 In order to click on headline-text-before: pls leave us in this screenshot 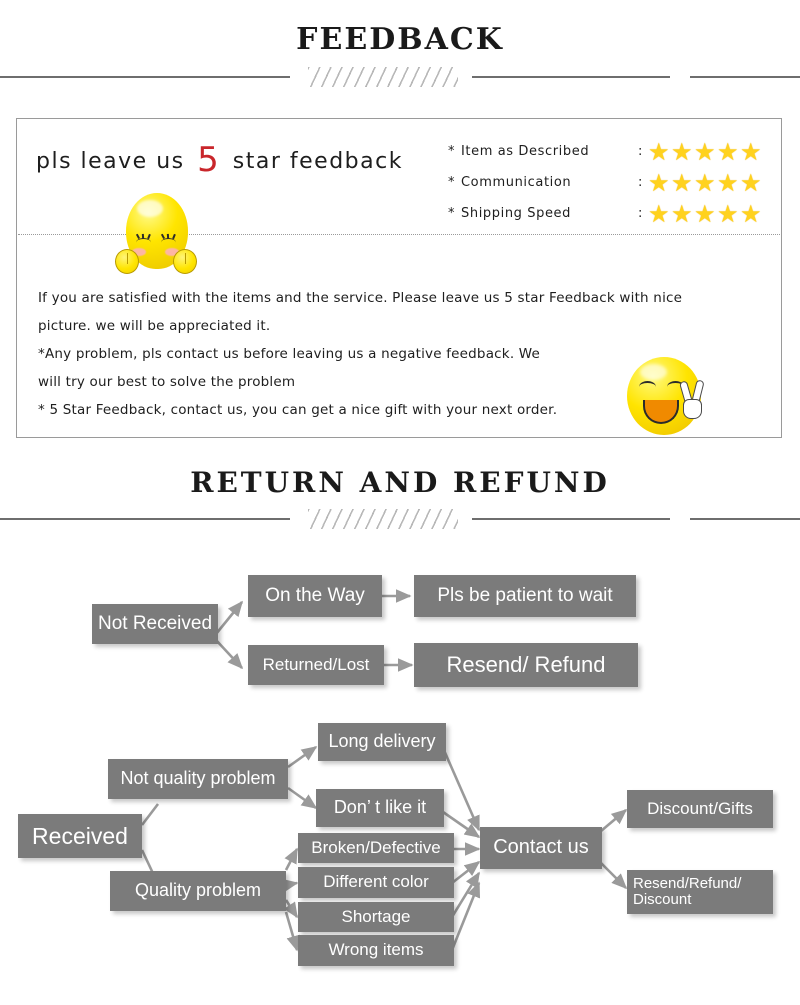, I will do `click(110, 161)`.